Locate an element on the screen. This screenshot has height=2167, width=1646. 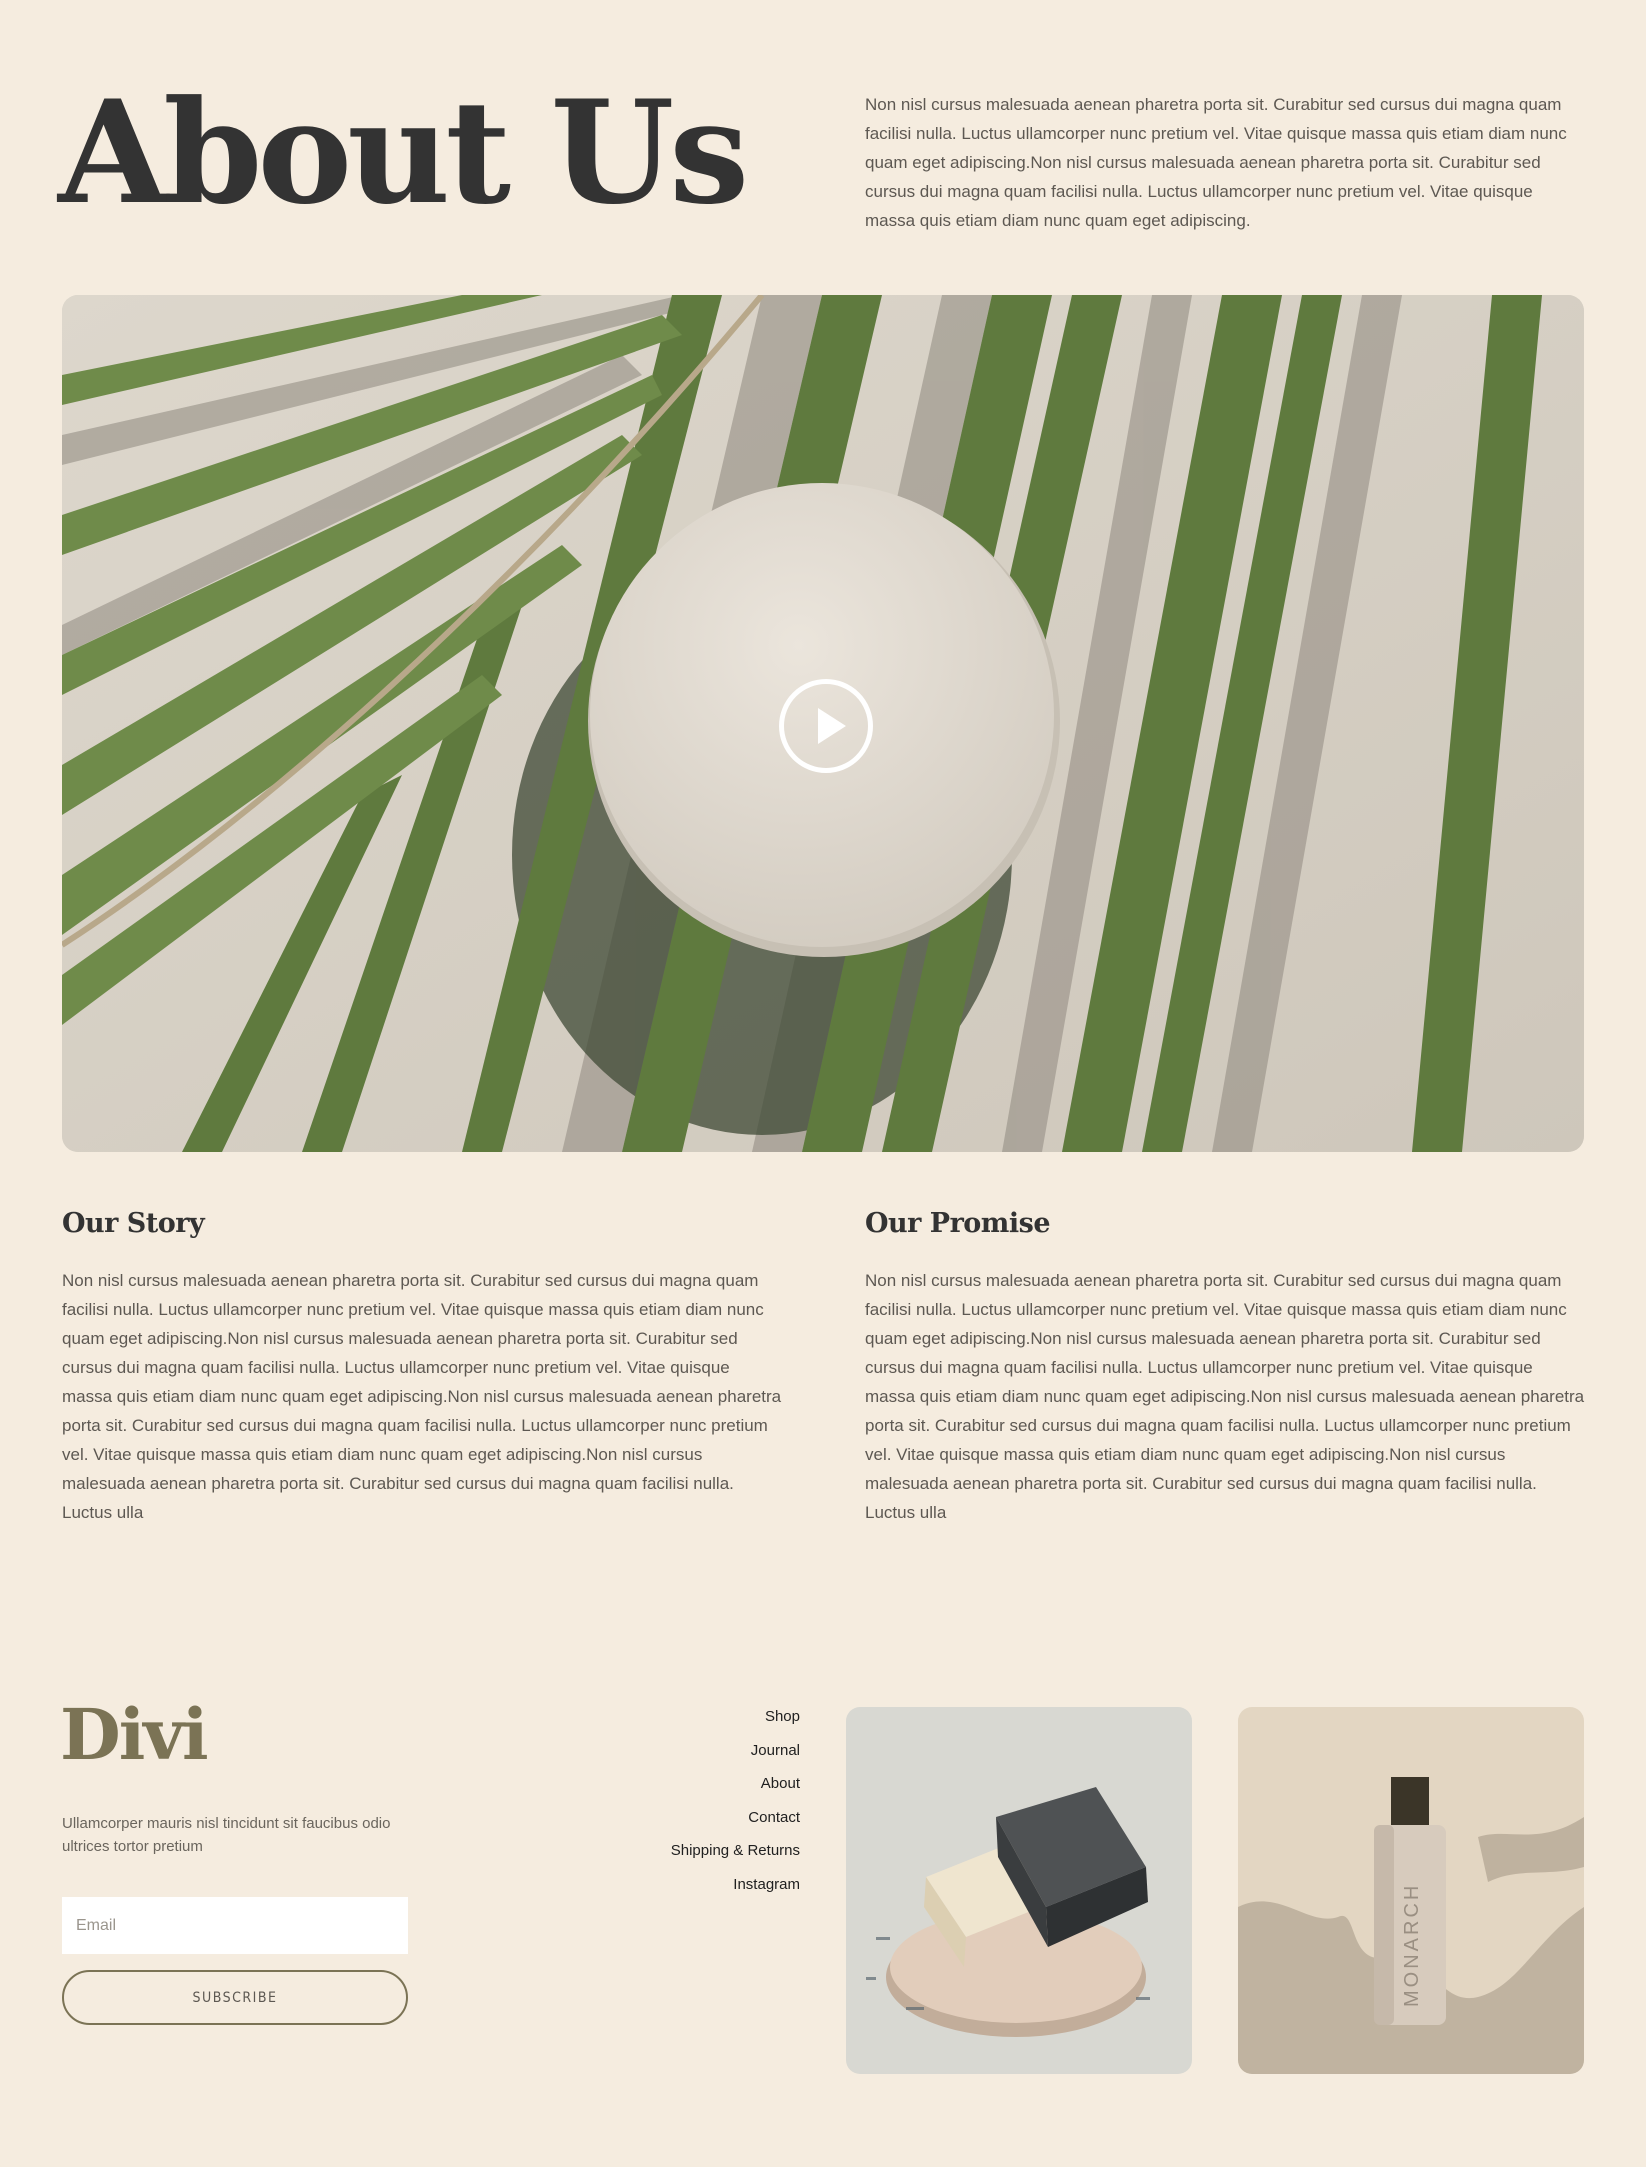
footer-logo: Divi is located at coordinates (134, 1735).